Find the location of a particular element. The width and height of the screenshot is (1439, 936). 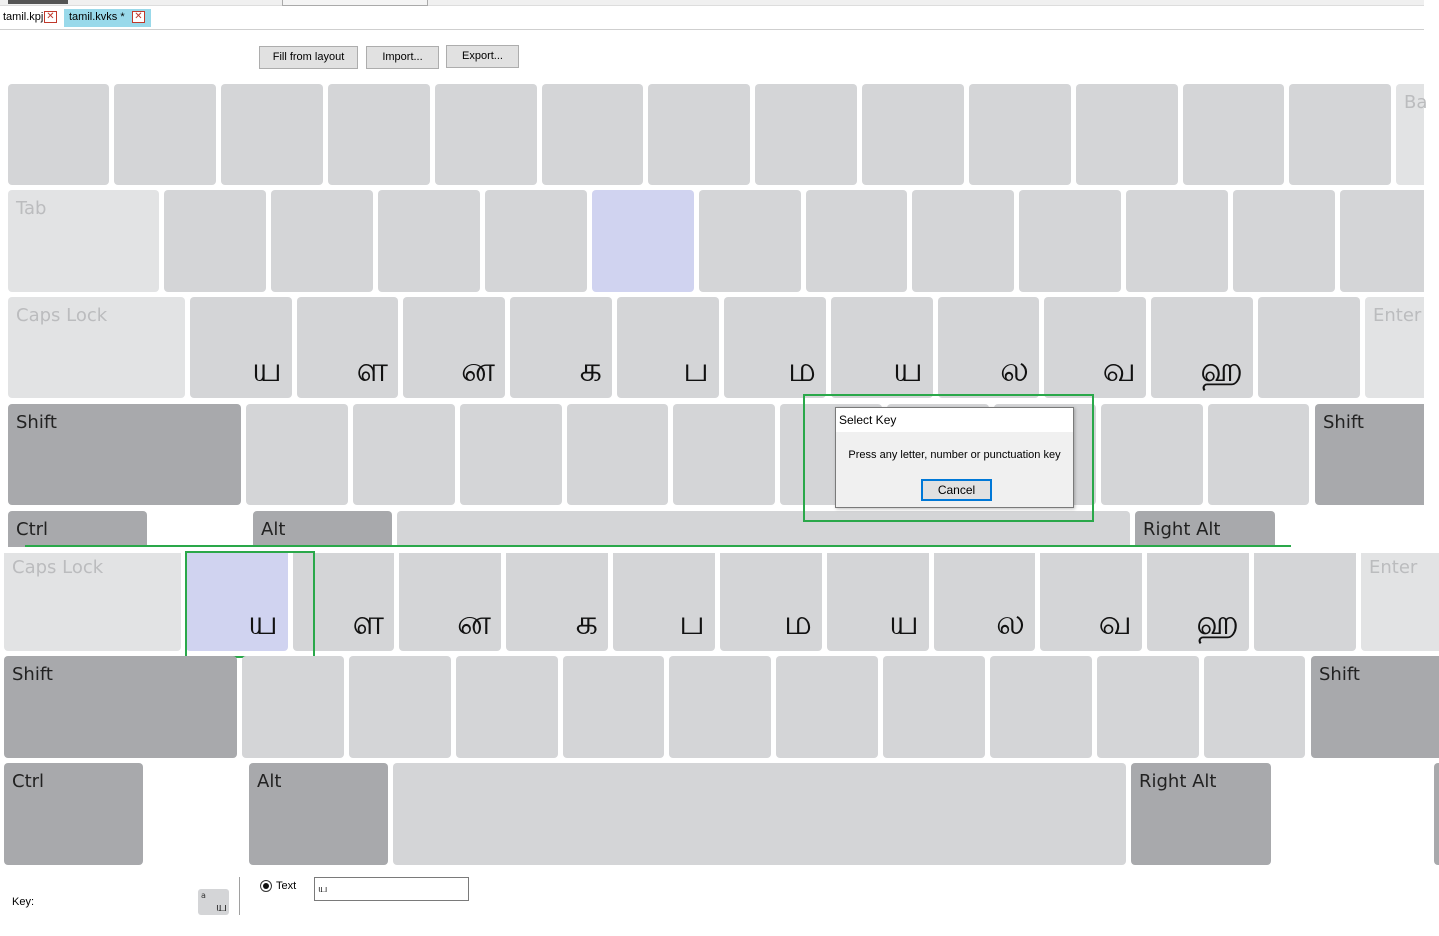

key-backspace: Ba is located at coordinates (1411, 134).